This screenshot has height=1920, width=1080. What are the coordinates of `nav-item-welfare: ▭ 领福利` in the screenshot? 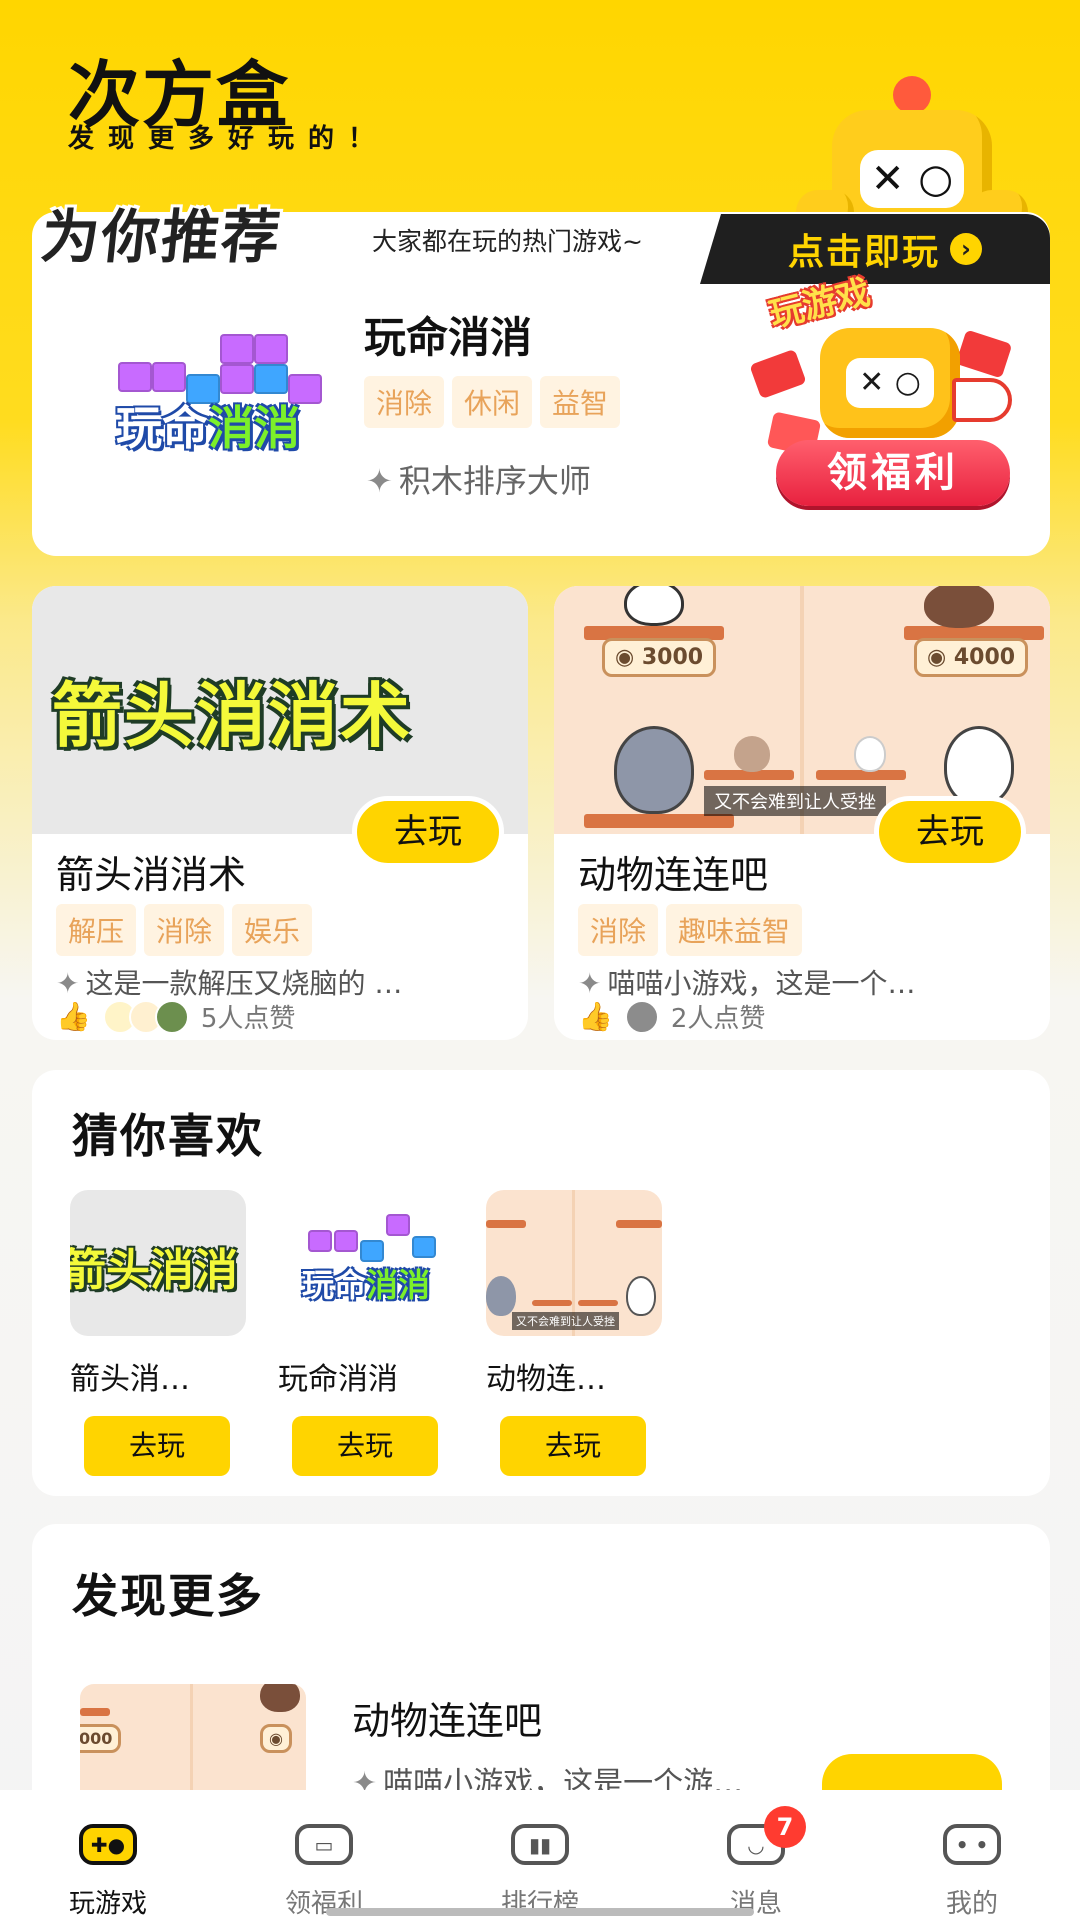 It's located at (324, 1855).